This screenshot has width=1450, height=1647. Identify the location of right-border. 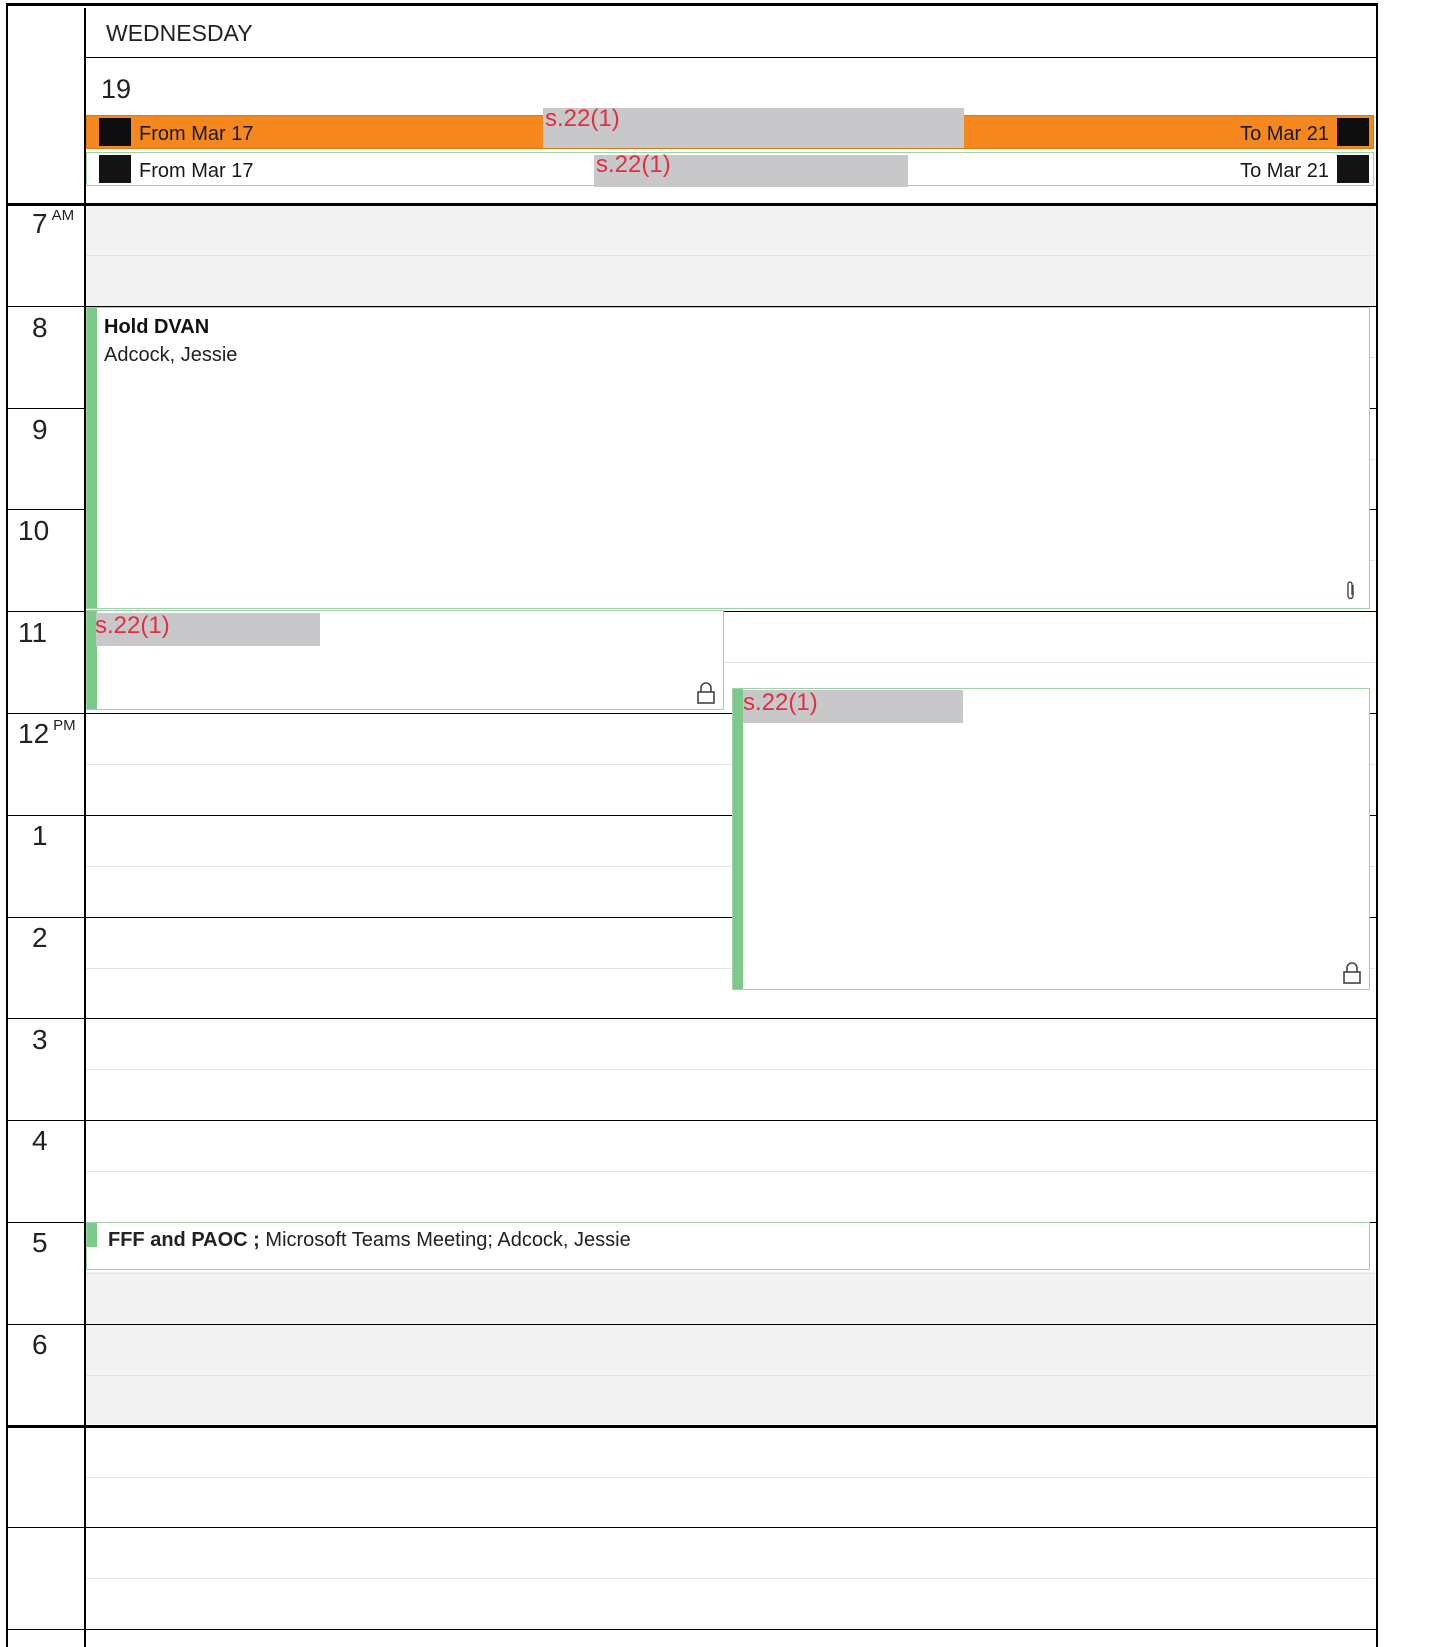
(1377, 825).